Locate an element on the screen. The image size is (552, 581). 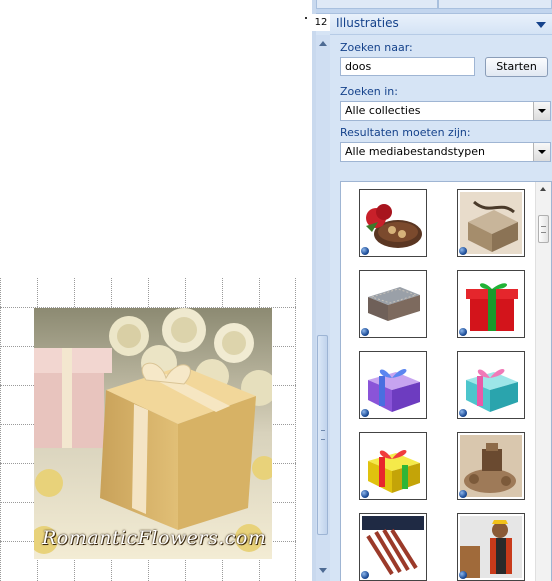
search-input is located at coordinates (407, 66).